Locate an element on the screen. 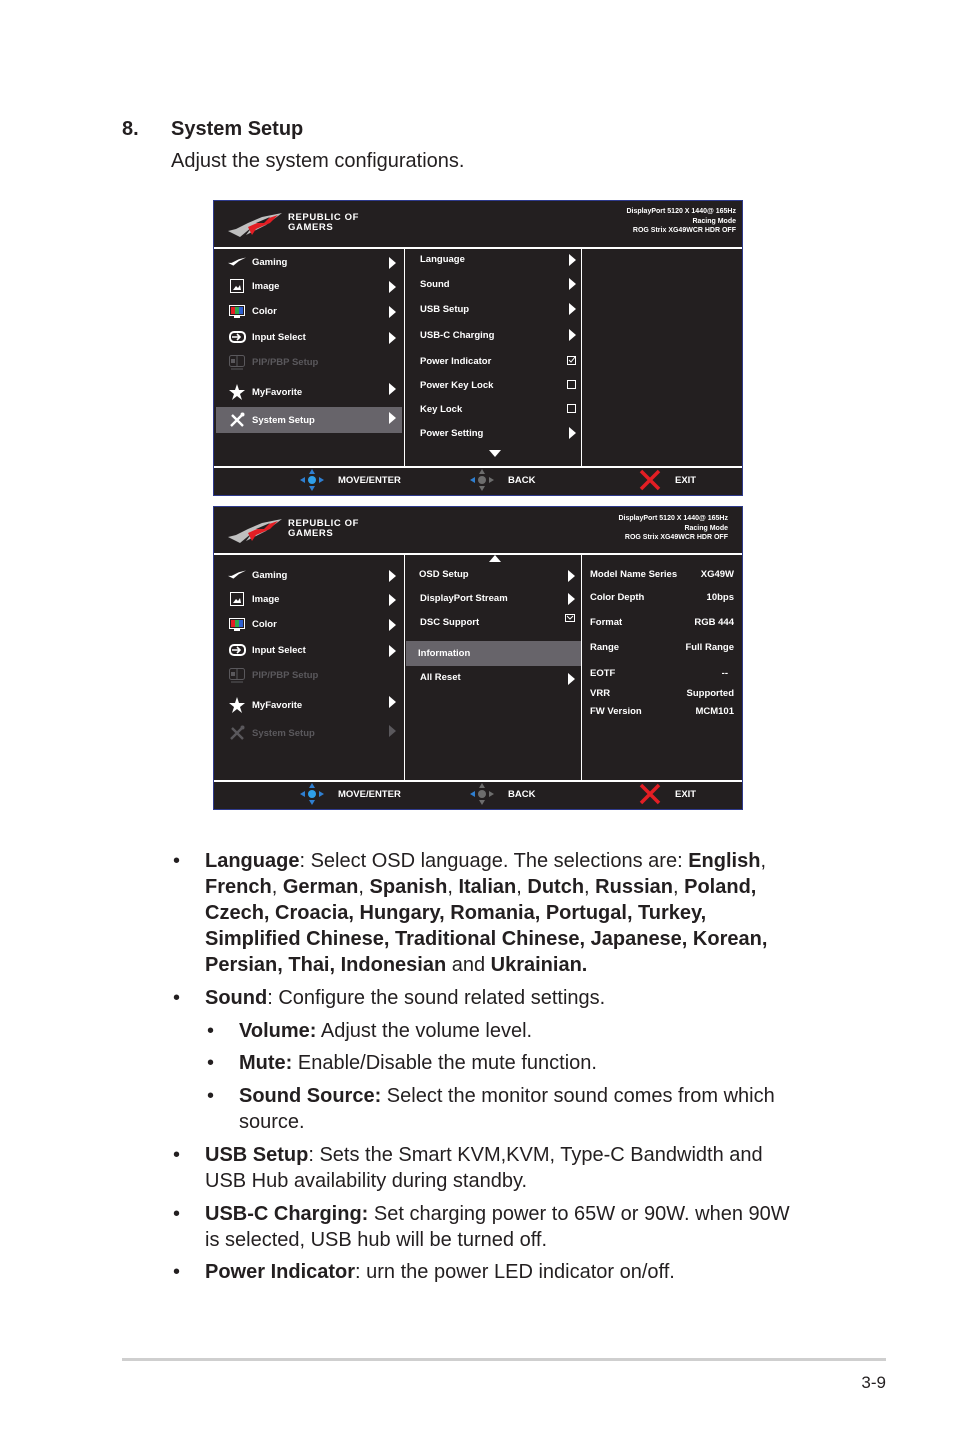  submenu-label: USB-C Charging is located at coordinates (457, 335).